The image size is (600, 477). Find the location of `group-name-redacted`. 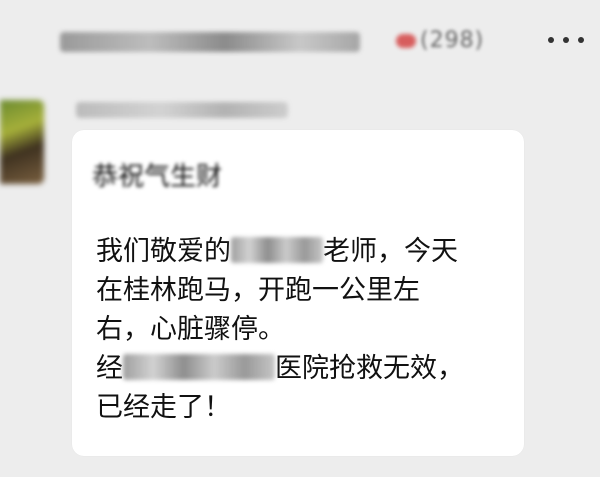

group-name-redacted is located at coordinates (210, 42).